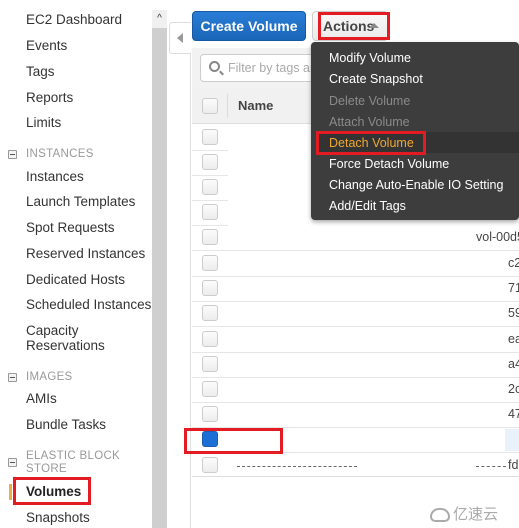  What do you see at coordinates (440, 515) in the screenshot?
I see `cloud-logo-icon` at bounding box center [440, 515].